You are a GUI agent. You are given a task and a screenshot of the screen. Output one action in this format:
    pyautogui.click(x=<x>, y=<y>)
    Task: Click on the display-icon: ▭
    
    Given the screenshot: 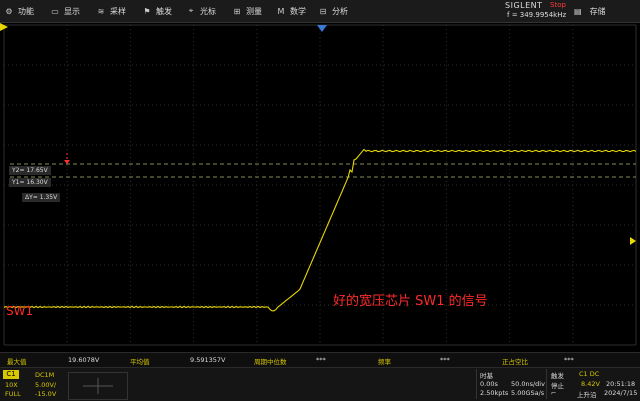 What is the action you would take?
    pyautogui.click(x=55, y=11)
    